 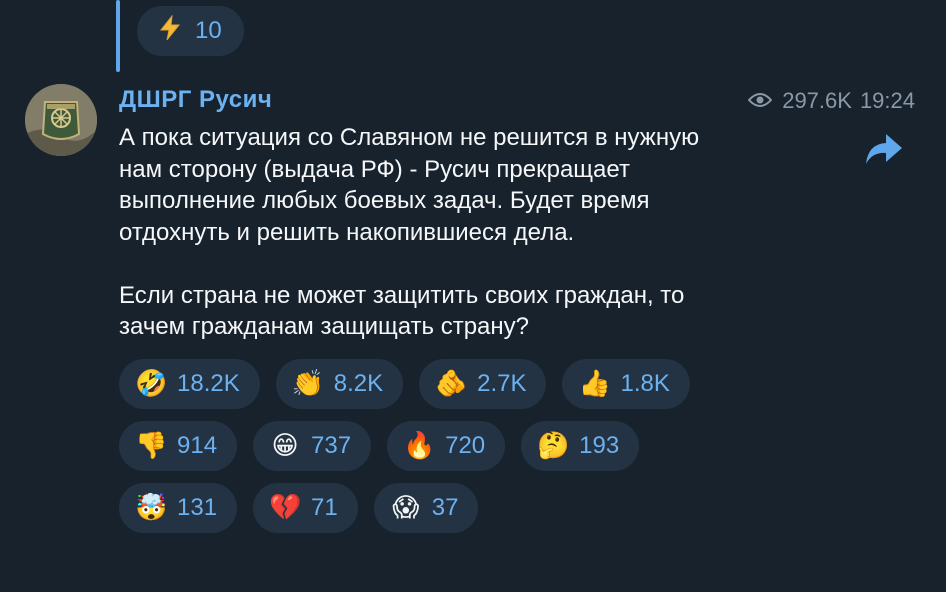 I want to click on reaction-count: 720, so click(x=465, y=445).